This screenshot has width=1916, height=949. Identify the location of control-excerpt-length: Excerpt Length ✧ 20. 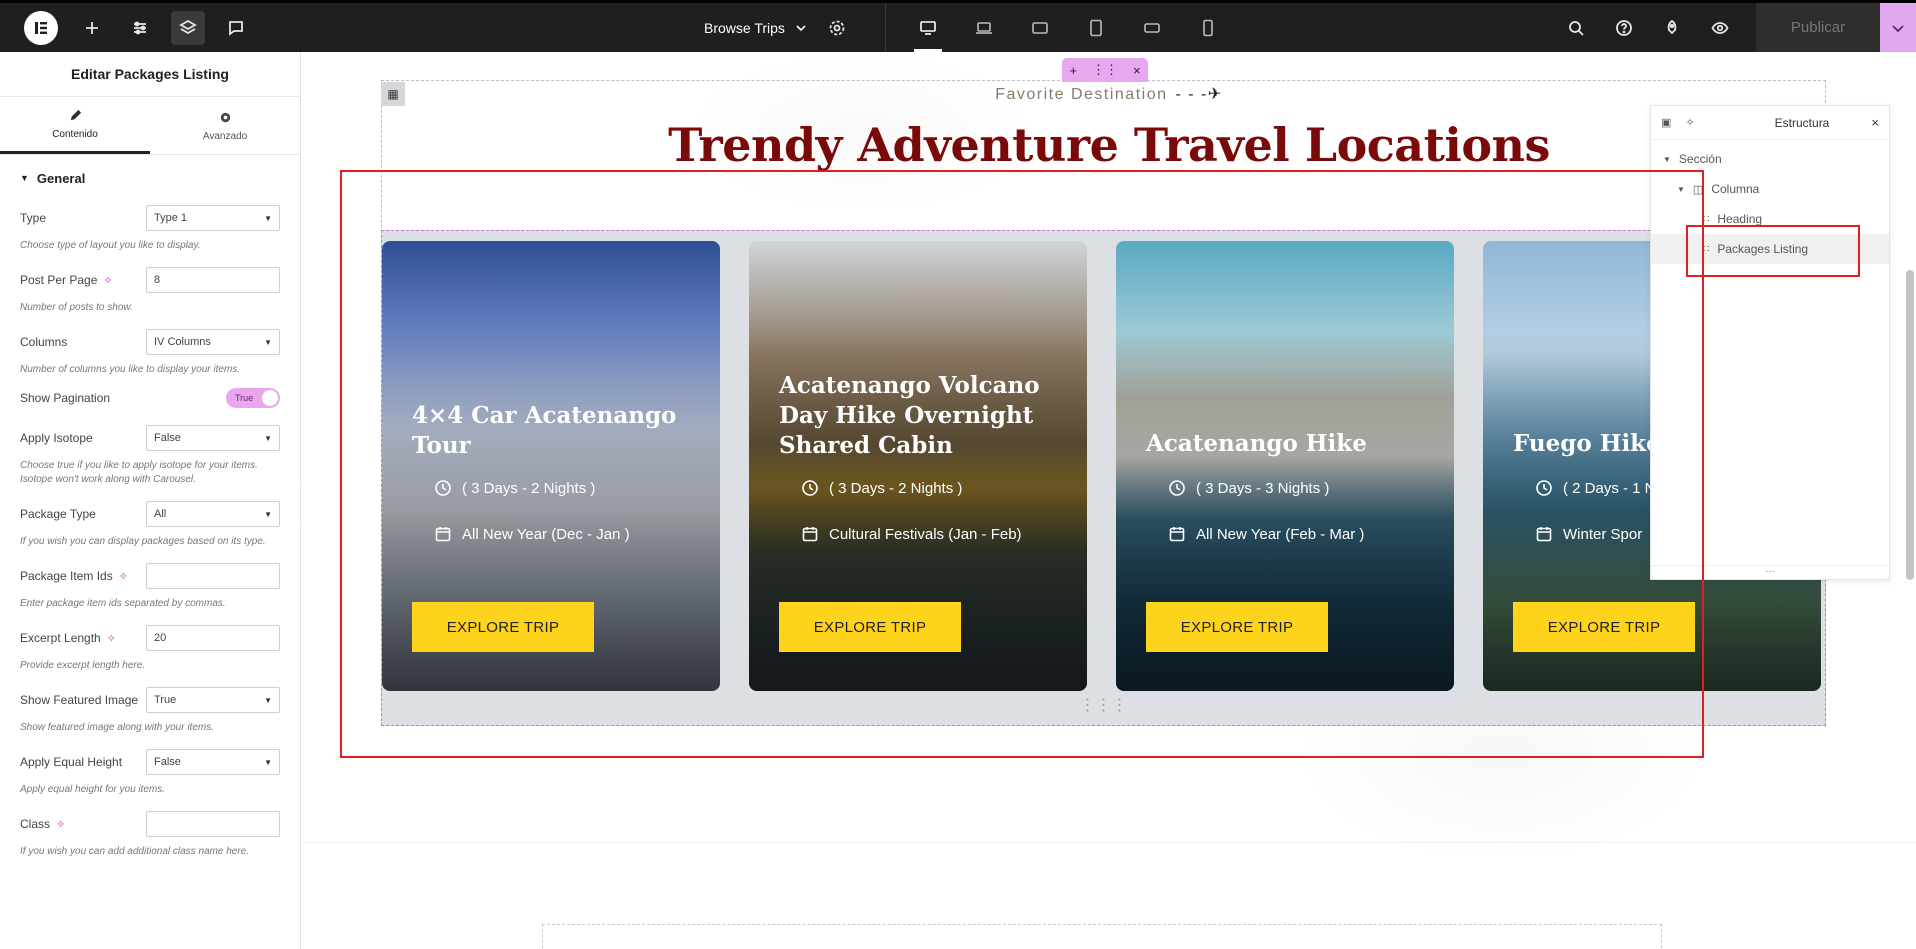
(150, 638).